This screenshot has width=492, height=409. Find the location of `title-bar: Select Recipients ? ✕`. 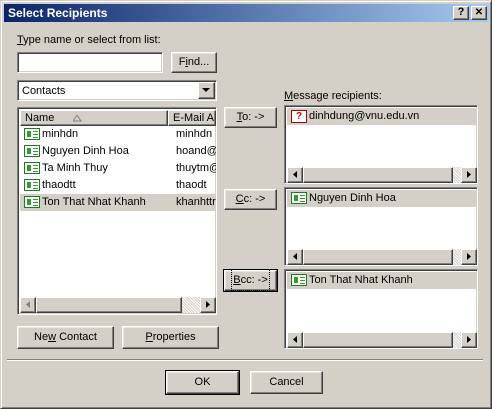

title-bar: Select Recipients ? ✕ is located at coordinates (246, 13).